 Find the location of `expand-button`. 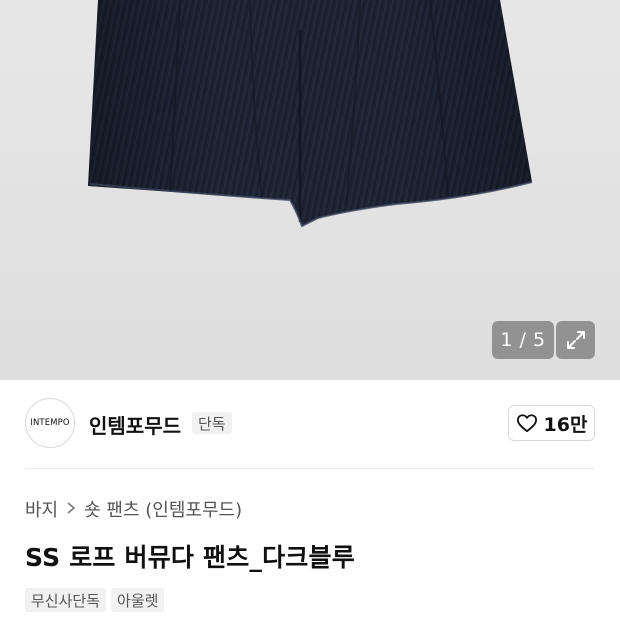

expand-button is located at coordinates (575, 340).